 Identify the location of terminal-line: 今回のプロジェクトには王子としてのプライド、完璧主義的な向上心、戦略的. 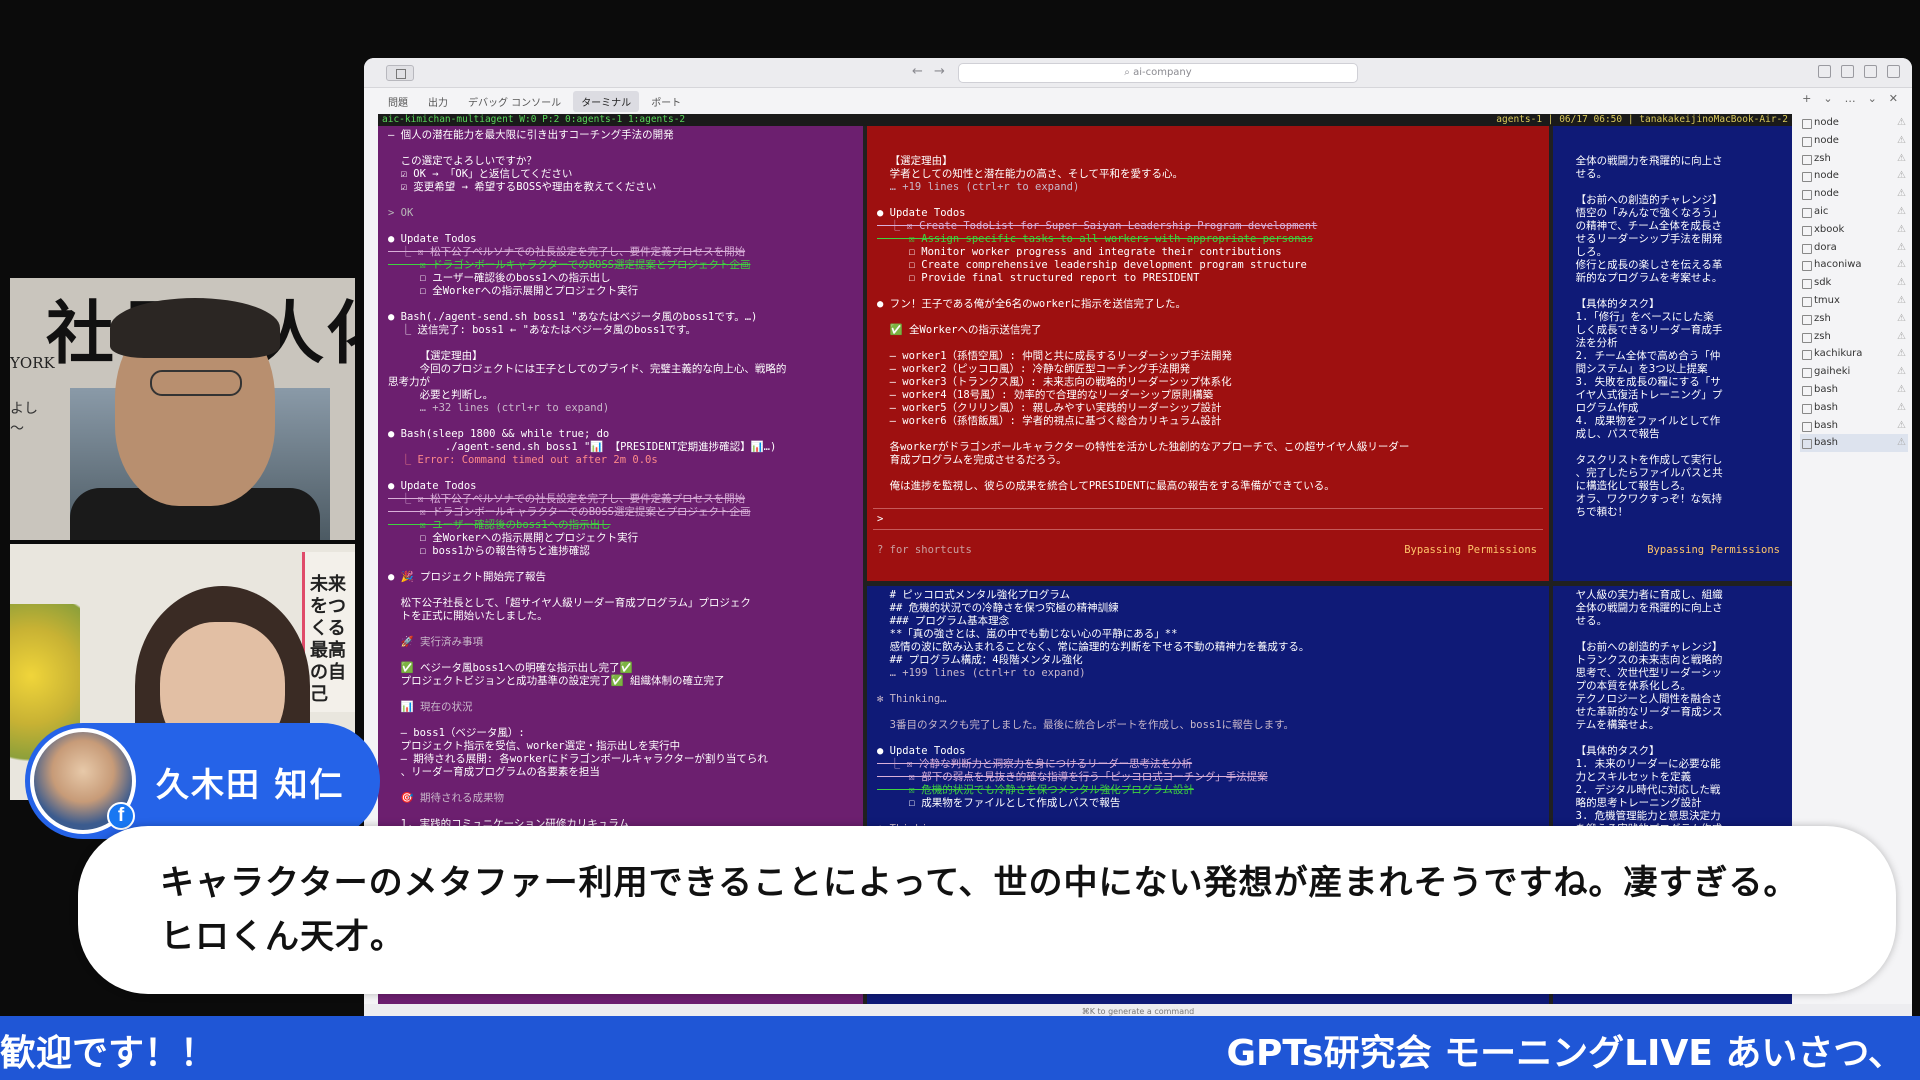
(587, 369).